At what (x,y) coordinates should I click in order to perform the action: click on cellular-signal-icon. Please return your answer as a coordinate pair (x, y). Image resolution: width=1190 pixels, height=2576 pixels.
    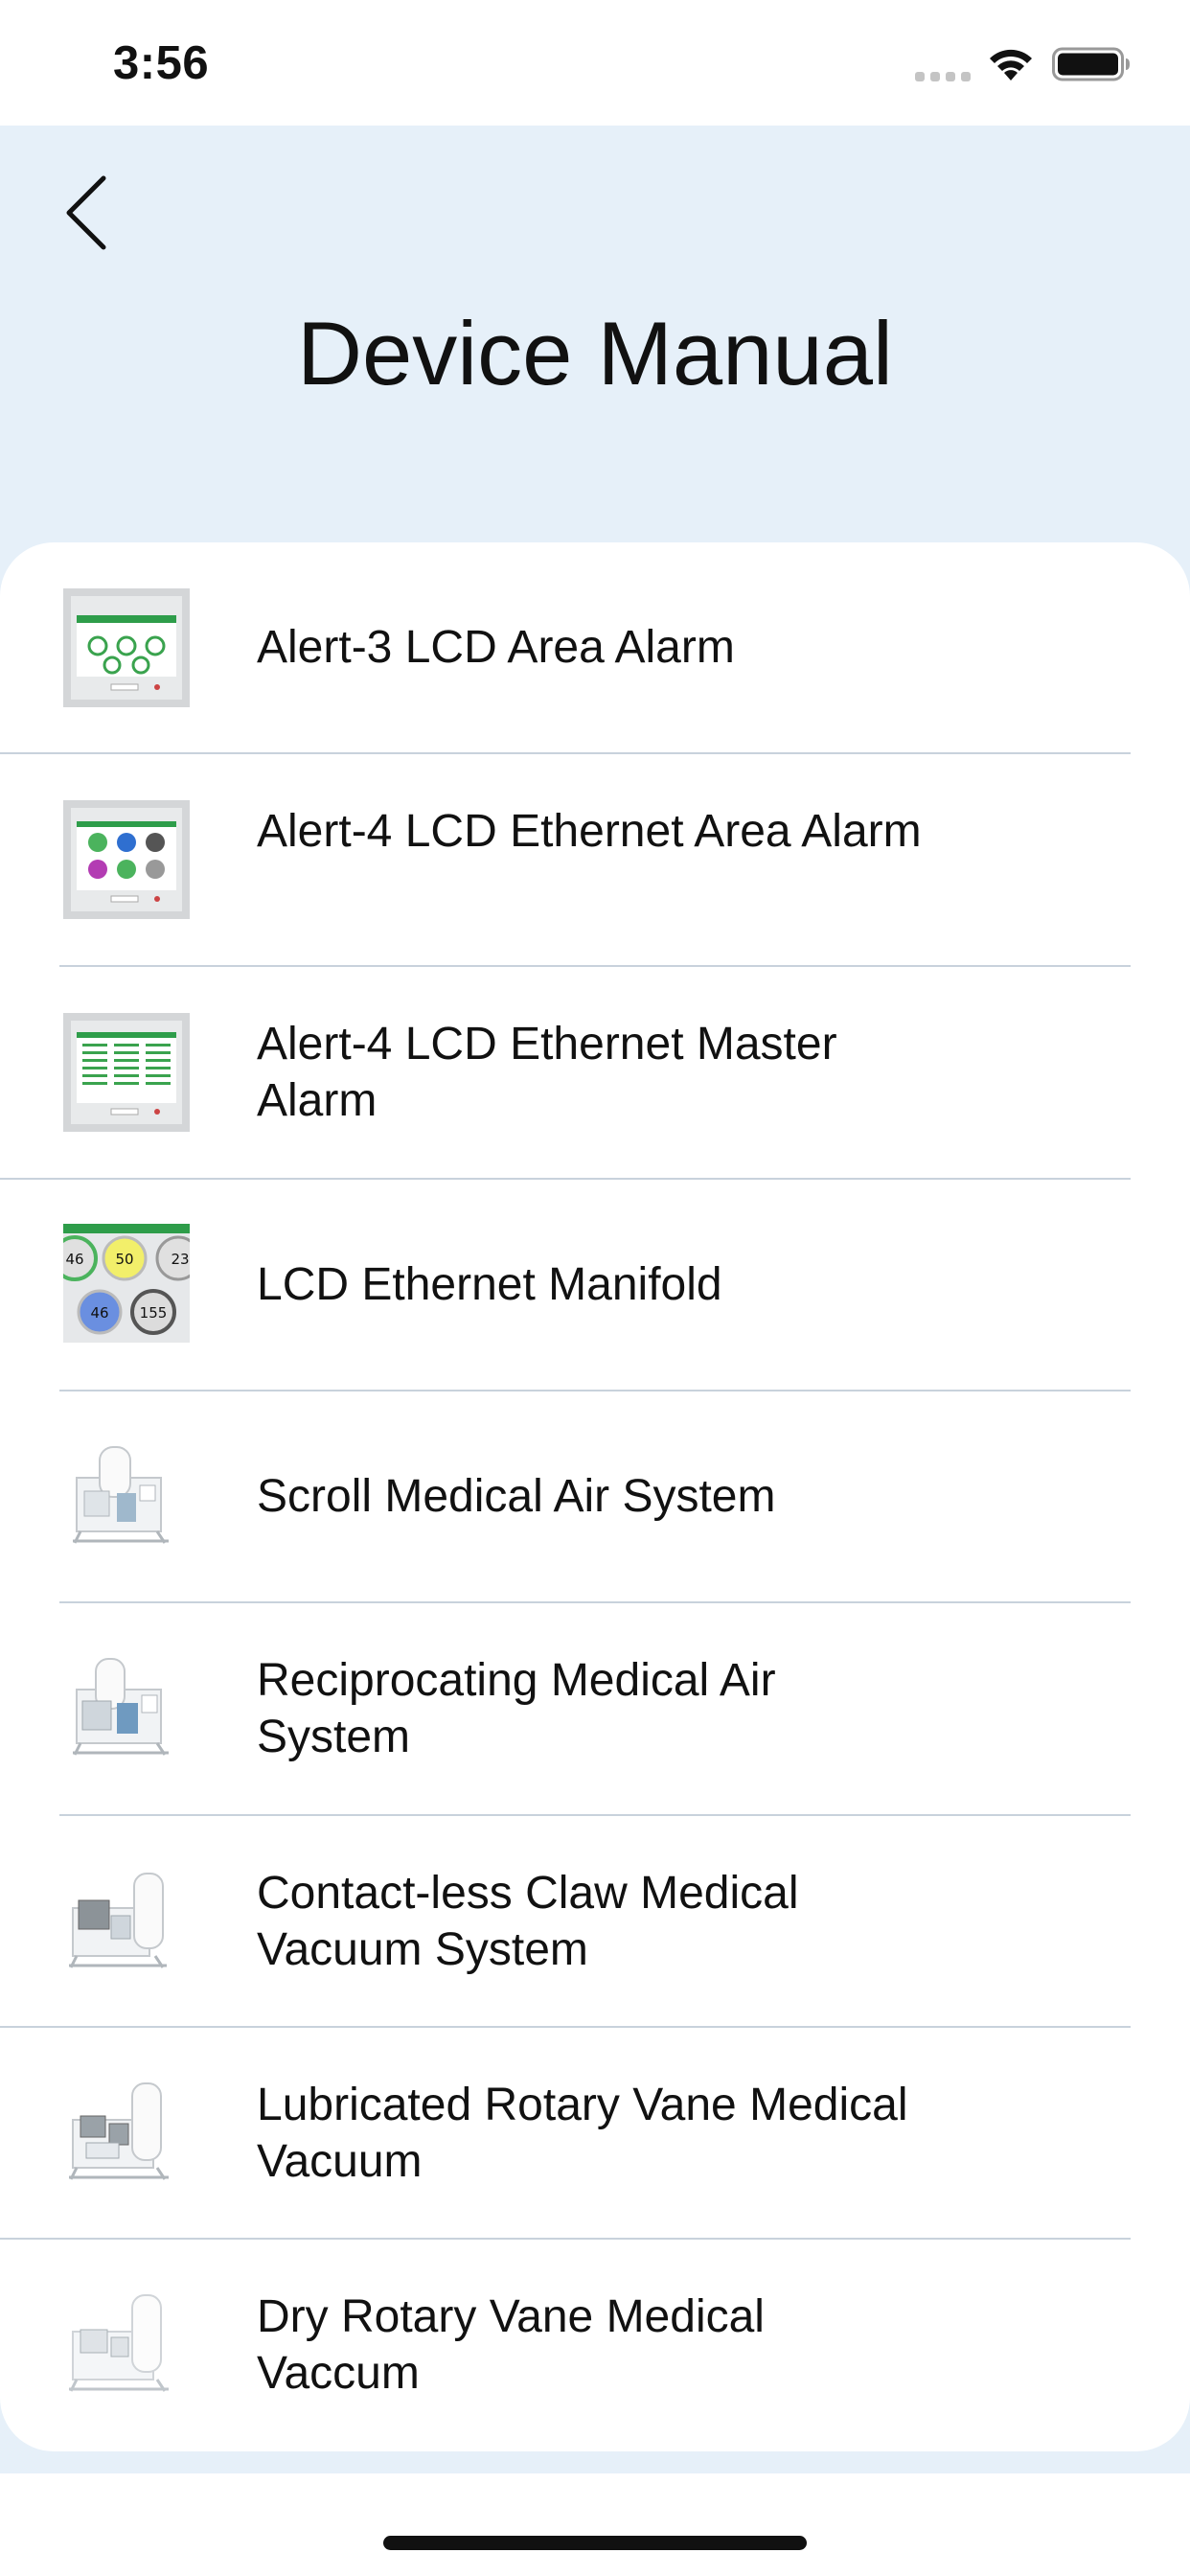
    Looking at the image, I should click on (943, 76).